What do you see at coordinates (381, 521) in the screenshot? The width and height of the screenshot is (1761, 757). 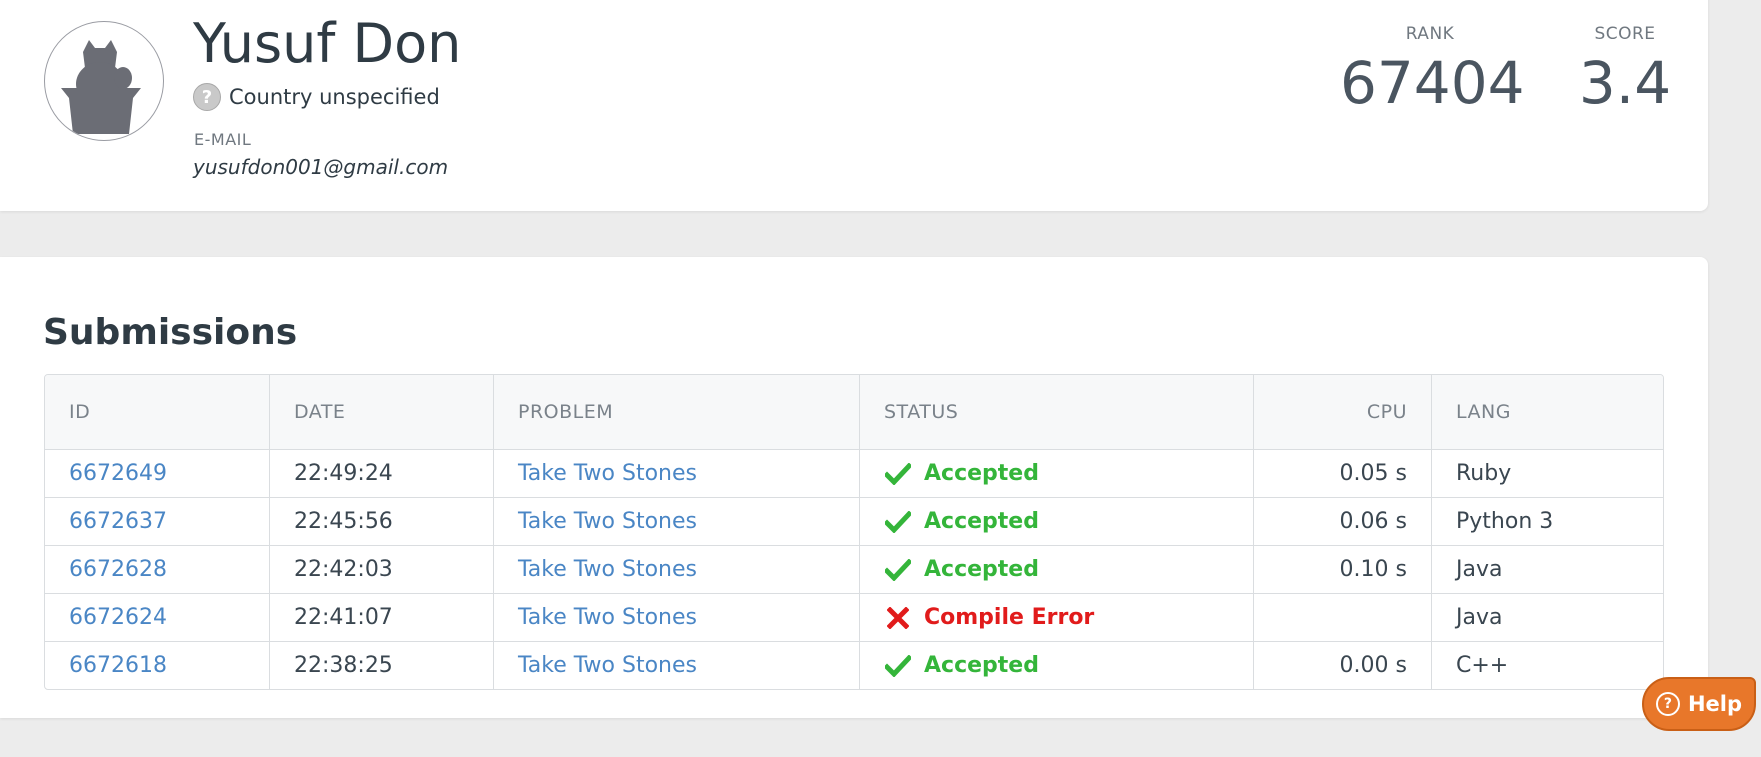 I see `submission-date: 22:45:56` at bounding box center [381, 521].